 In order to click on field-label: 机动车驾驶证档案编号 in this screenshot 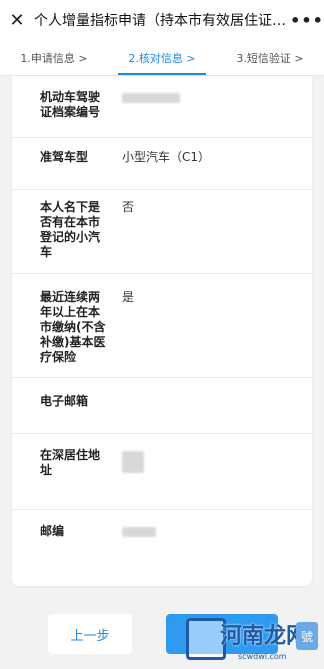, I will do `click(70, 104)`.